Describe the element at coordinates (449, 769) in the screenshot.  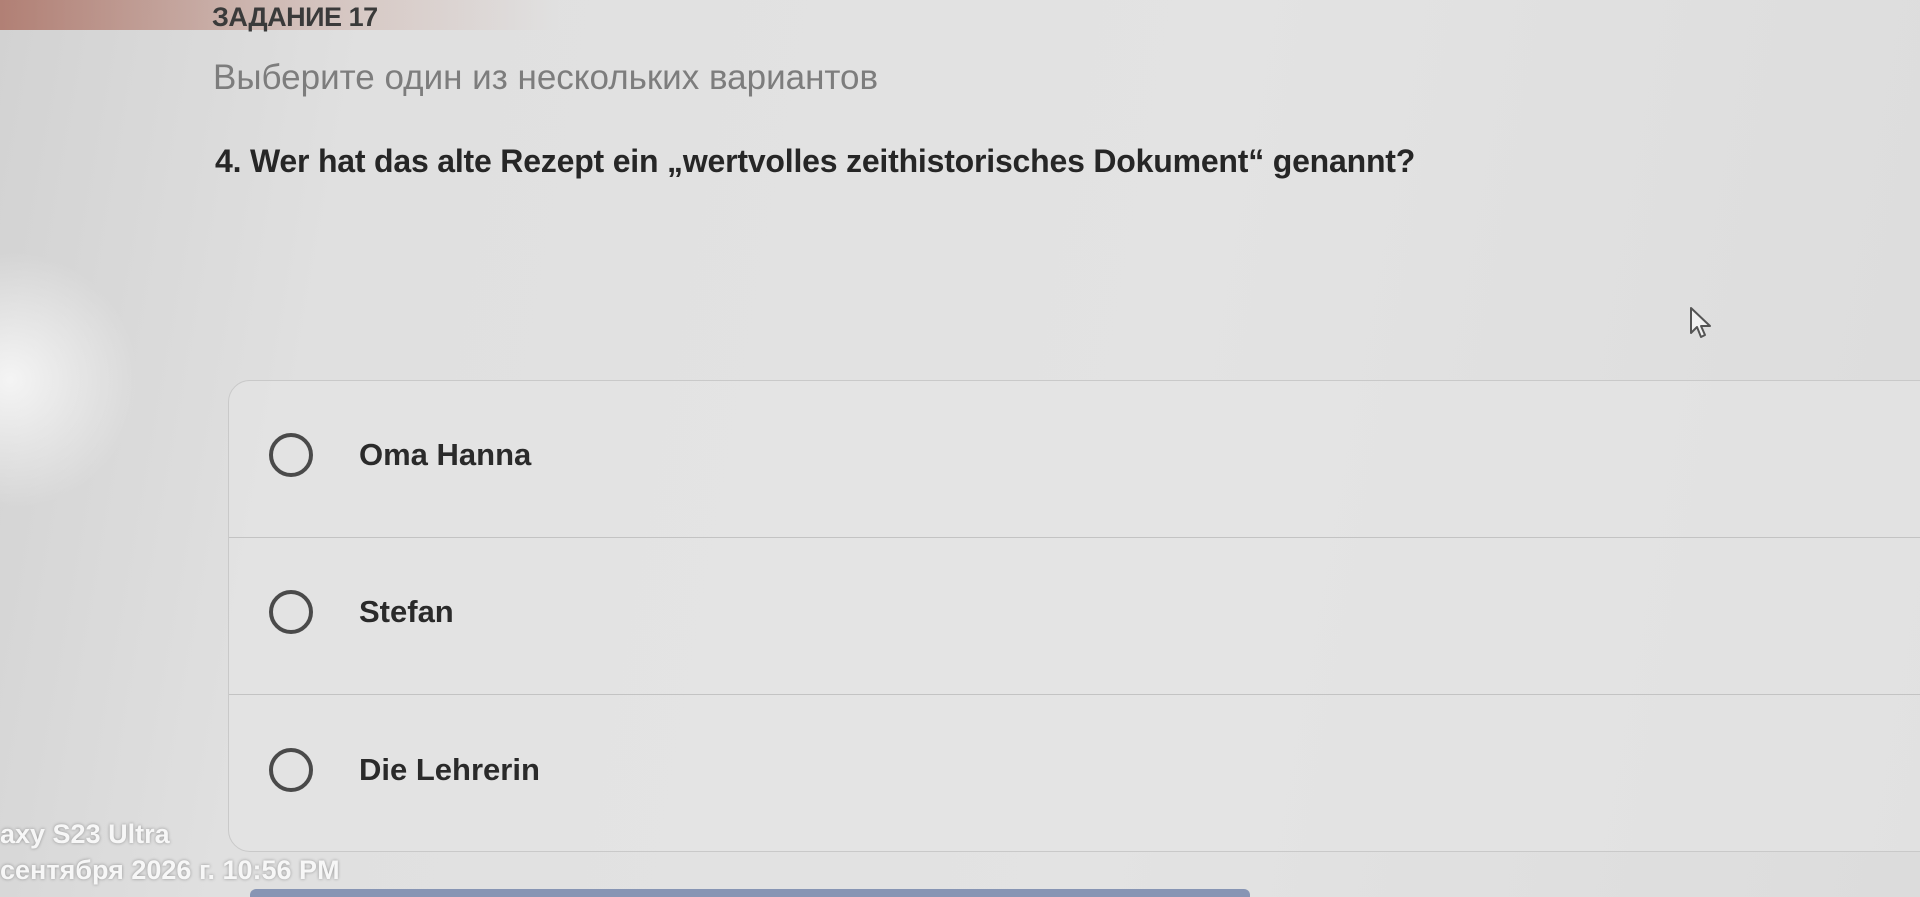
I see `option-label: Die Lehrerin` at that location.